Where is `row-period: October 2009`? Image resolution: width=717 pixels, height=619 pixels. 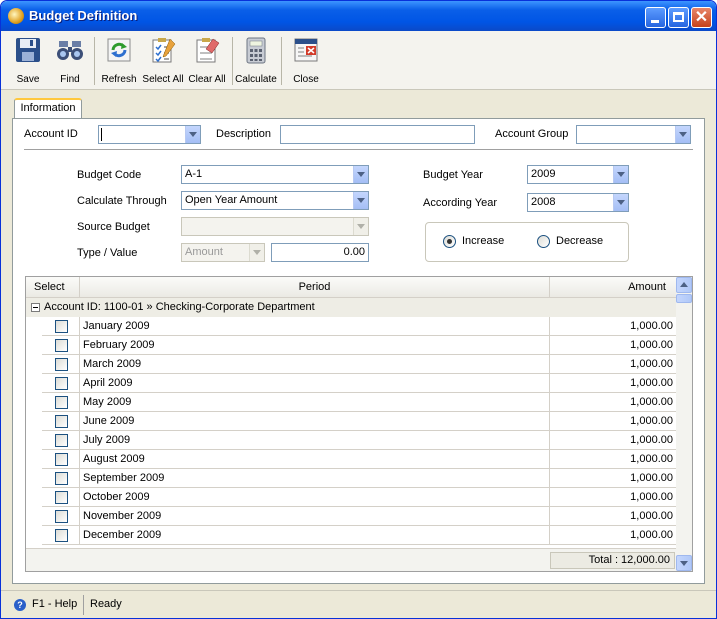
row-period: October 2009 is located at coordinates (315, 497).